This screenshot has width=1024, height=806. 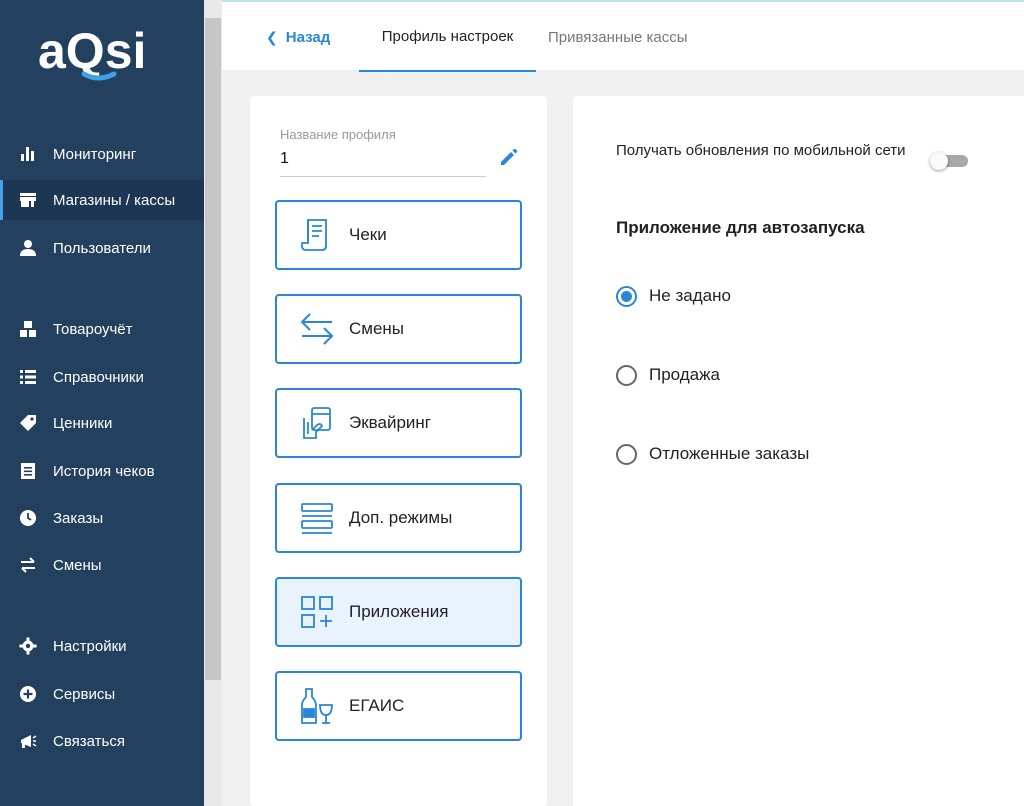 What do you see at coordinates (390, 422) in the screenshot?
I see `category-label: Эквайринг` at bounding box center [390, 422].